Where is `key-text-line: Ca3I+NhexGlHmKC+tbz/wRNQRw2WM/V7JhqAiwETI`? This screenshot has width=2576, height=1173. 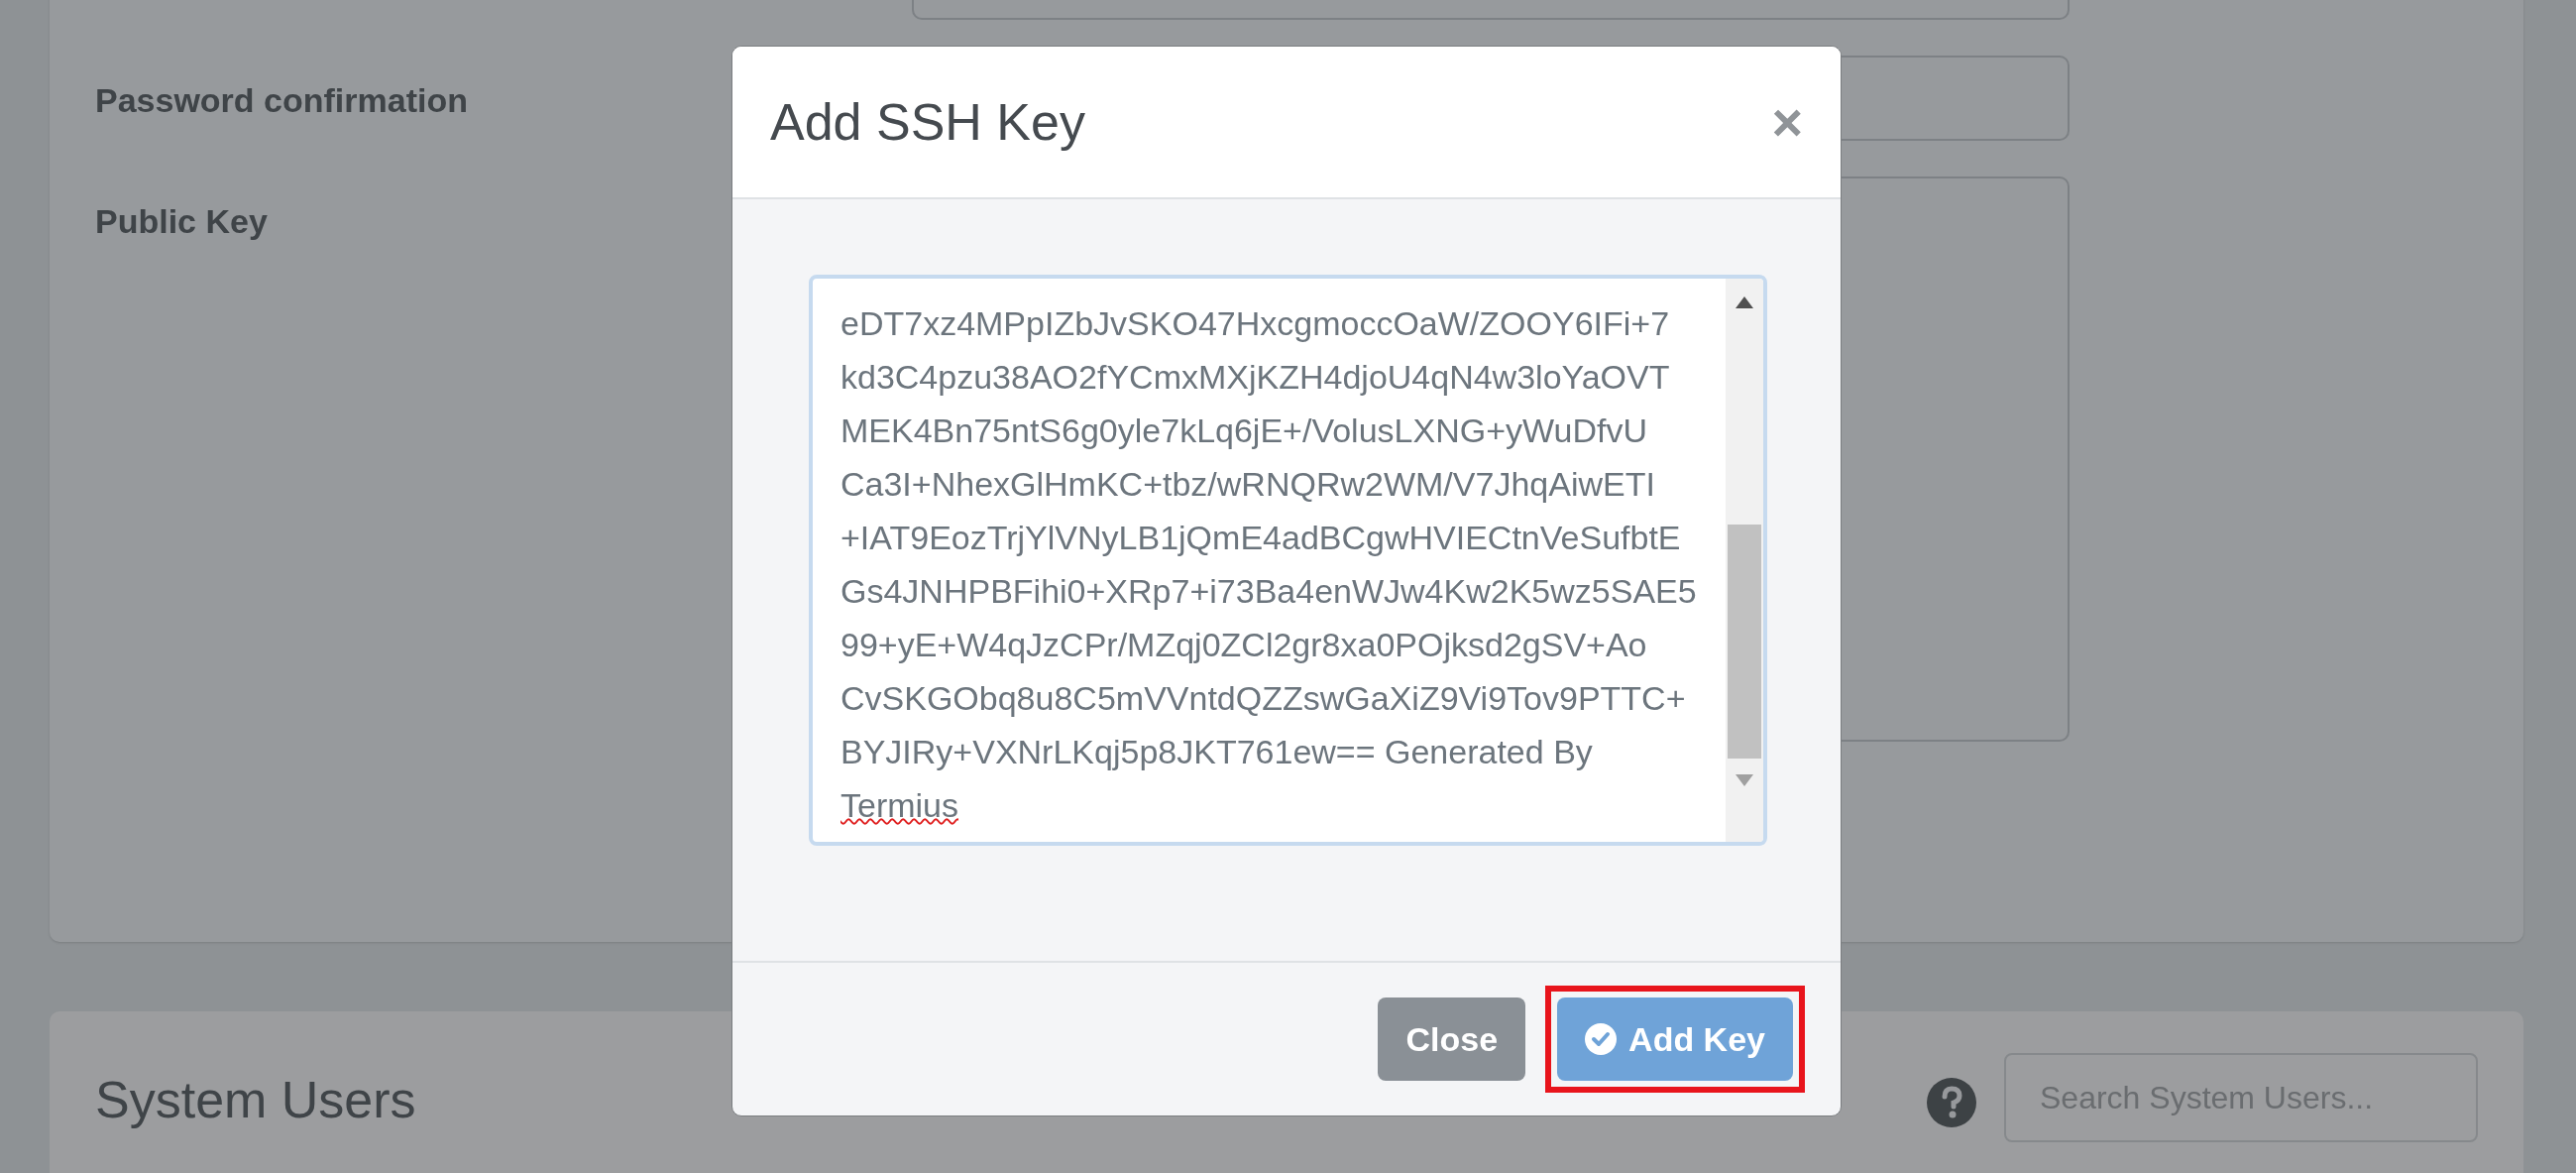 key-text-line: Ca3I+NhexGlHmKC+tbz/wRNQRw2WM/V7JhqAiwETI is located at coordinates (1248, 484).